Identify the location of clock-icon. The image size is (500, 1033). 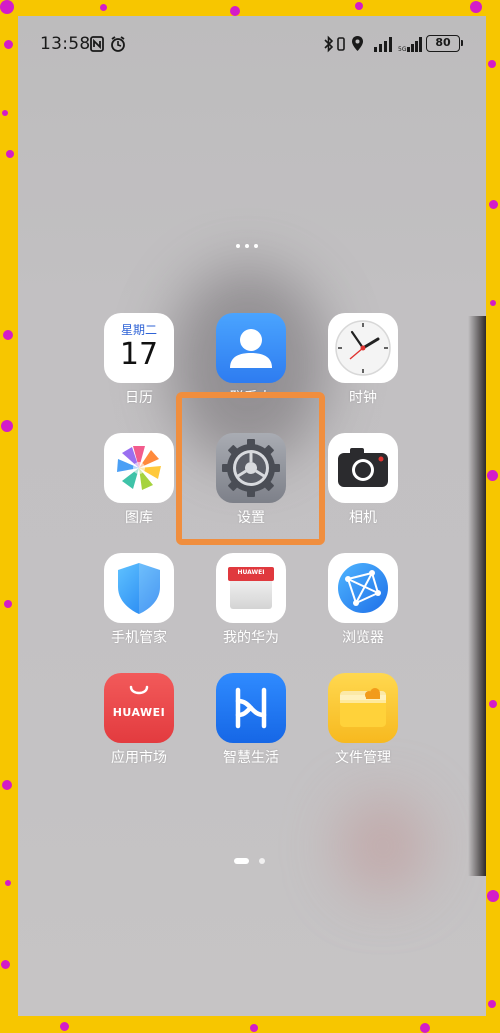
(363, 348).